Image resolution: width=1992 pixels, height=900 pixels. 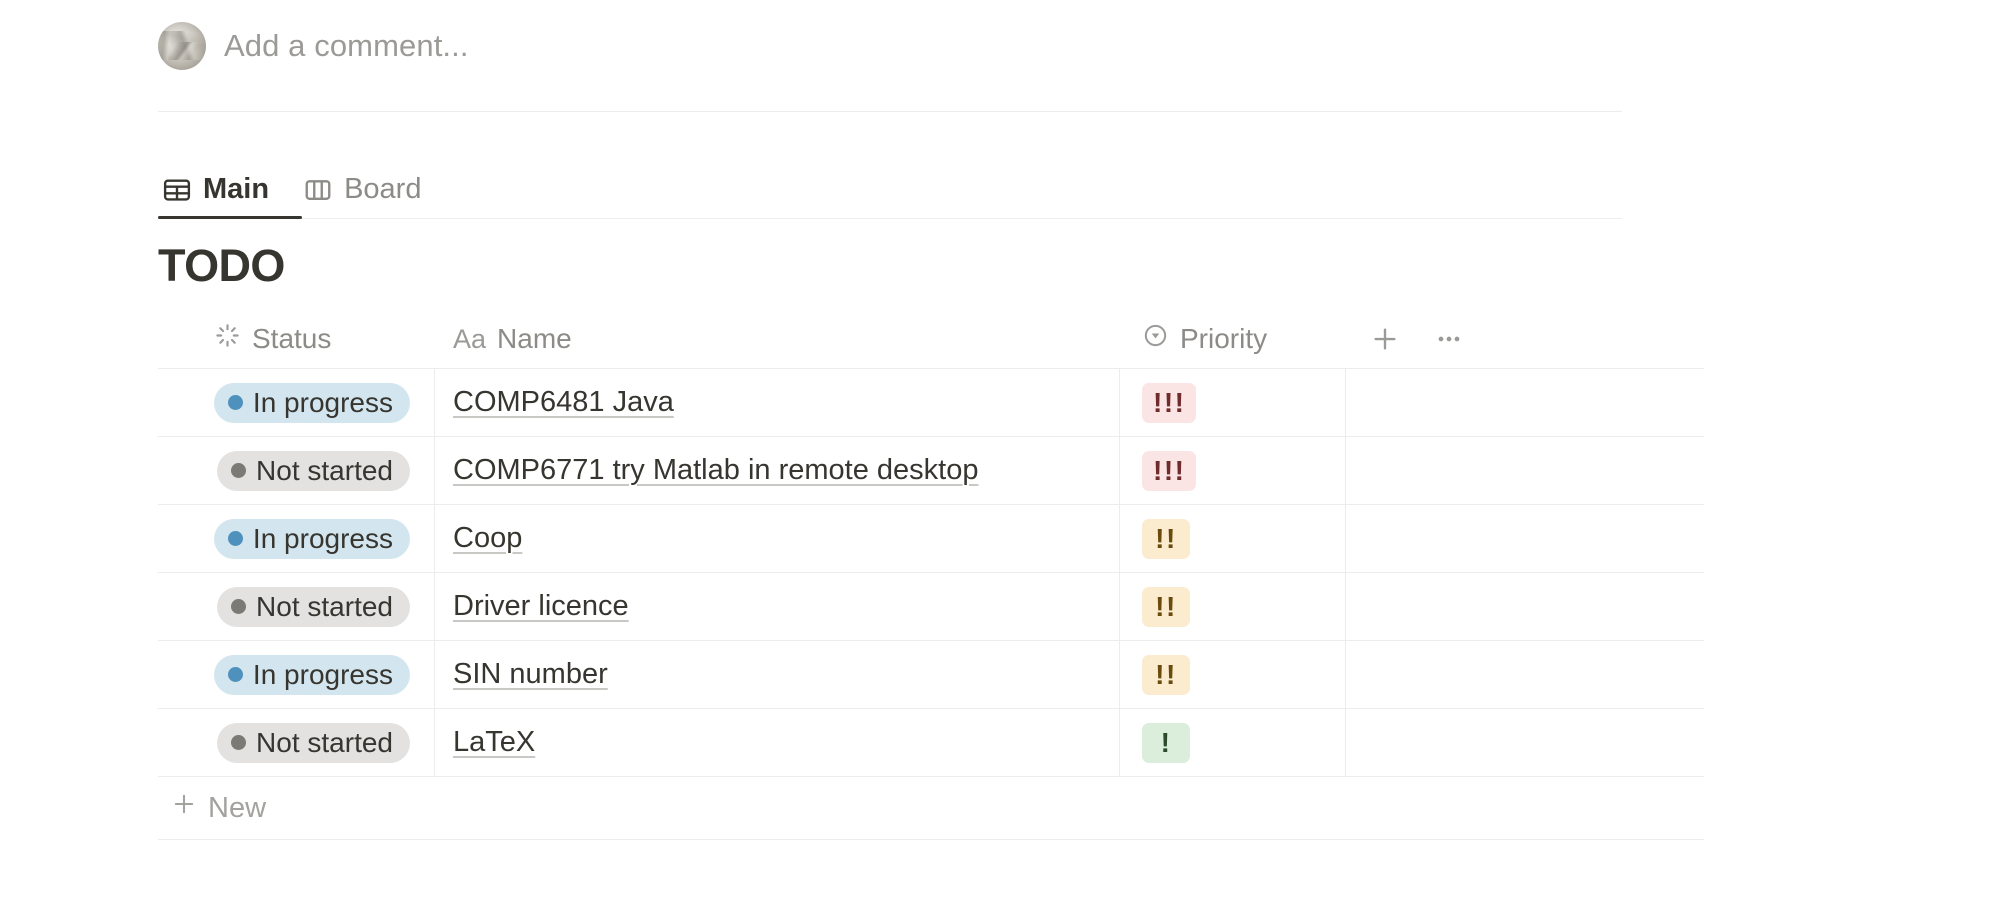 I want to click on tab-board: Board, so click(x=362, y=196).